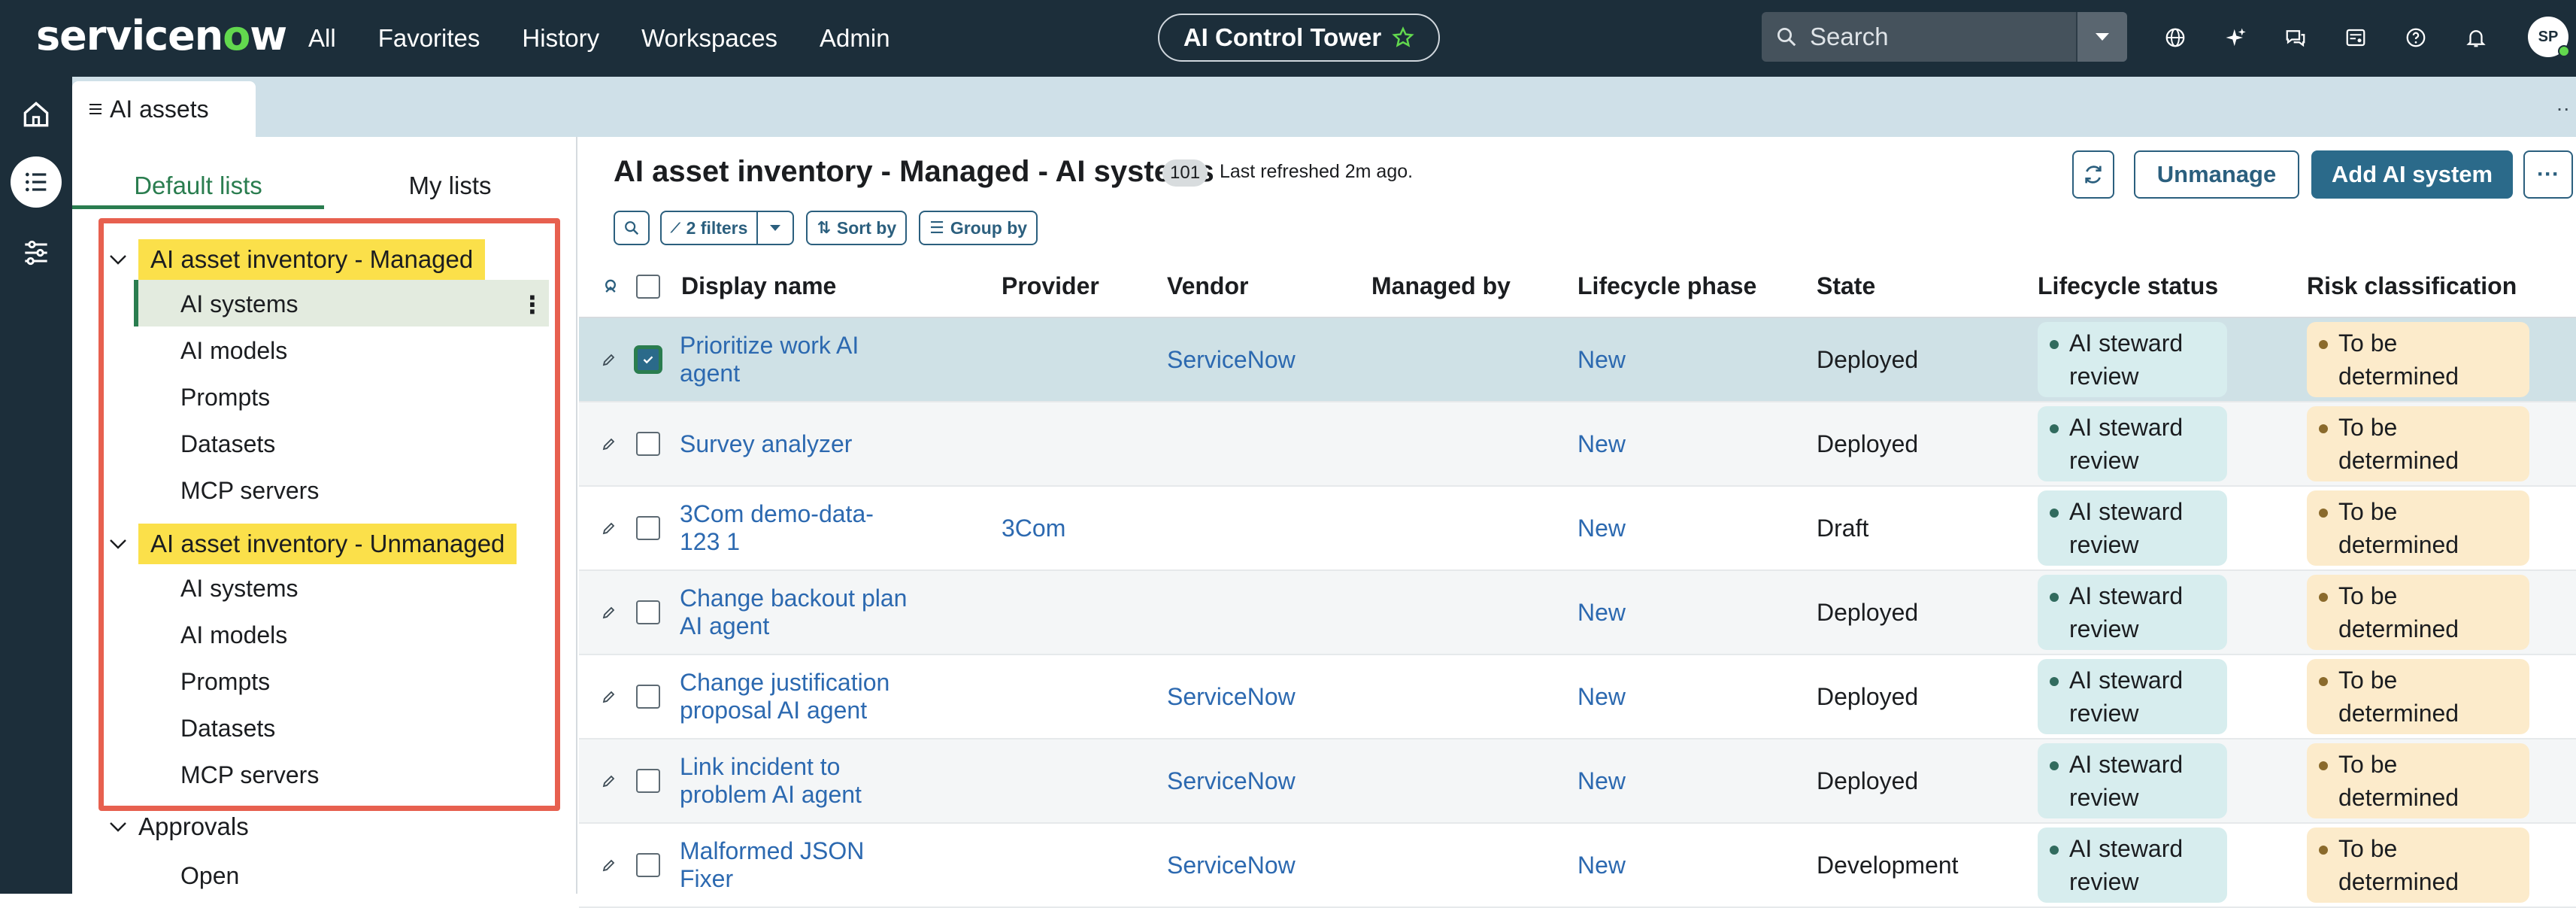 The height and width of the screenshot is (908, 2576). Describe the element at coordinates (2416, 37) in the screenshot. I see `help-icon` at that location.